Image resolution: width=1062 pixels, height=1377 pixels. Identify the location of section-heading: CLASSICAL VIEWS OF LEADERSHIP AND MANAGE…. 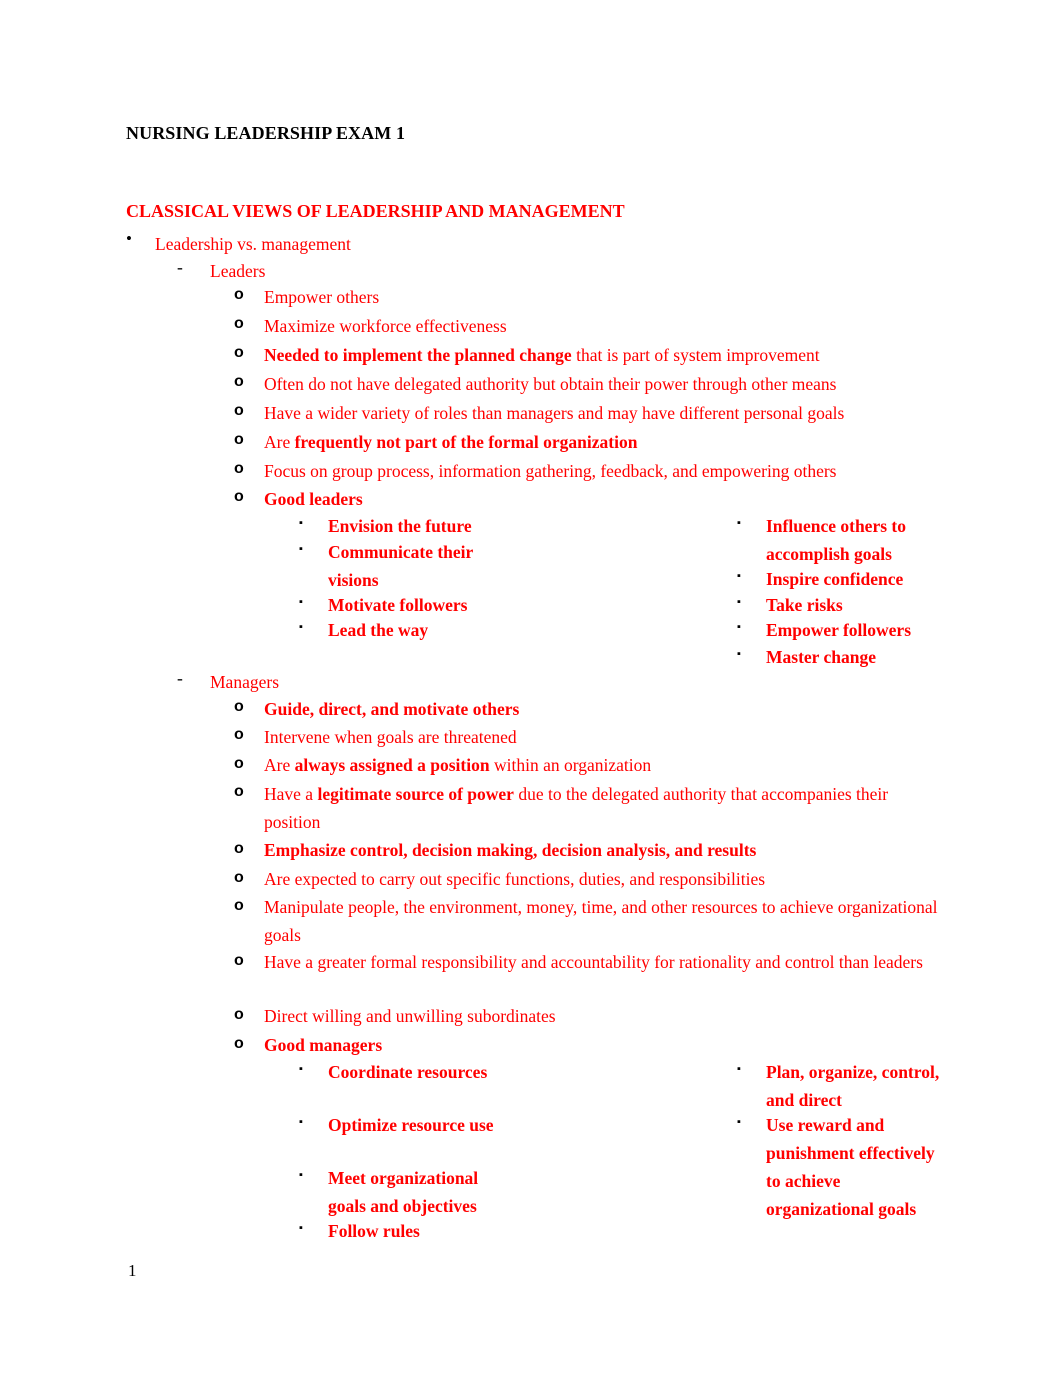
(375, 211).